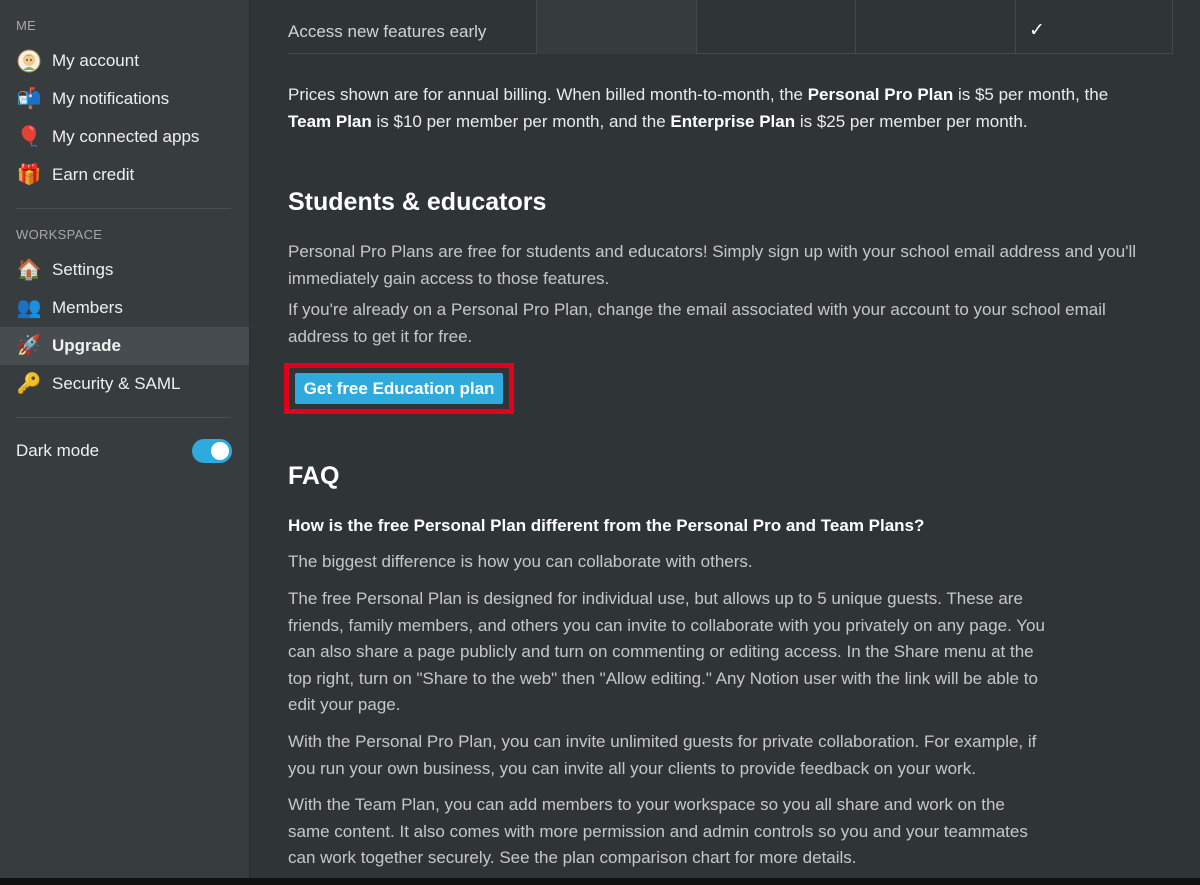 The image size is (1200, 885). I want to click on dark-mode-toggle, so click(212, 451).